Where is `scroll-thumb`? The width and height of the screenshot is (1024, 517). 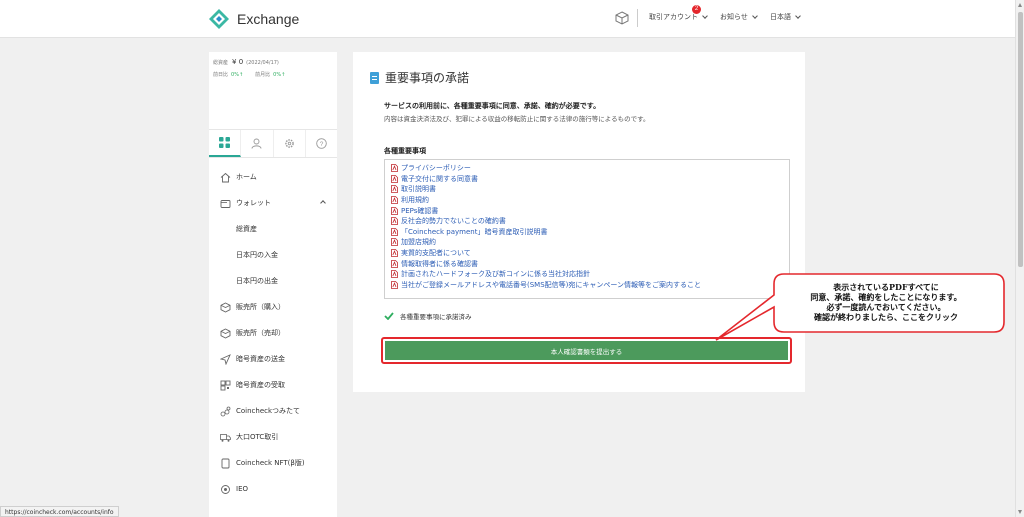 scroll-thumb is located at coordinates (1020, 139).